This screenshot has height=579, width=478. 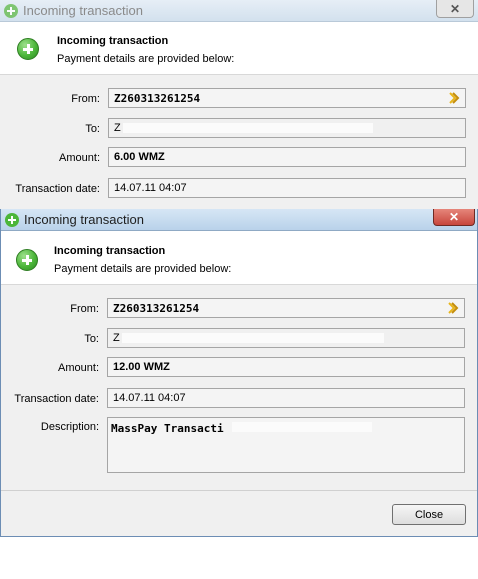 I want to click on close-button: Close, so click(x=429, y=514).